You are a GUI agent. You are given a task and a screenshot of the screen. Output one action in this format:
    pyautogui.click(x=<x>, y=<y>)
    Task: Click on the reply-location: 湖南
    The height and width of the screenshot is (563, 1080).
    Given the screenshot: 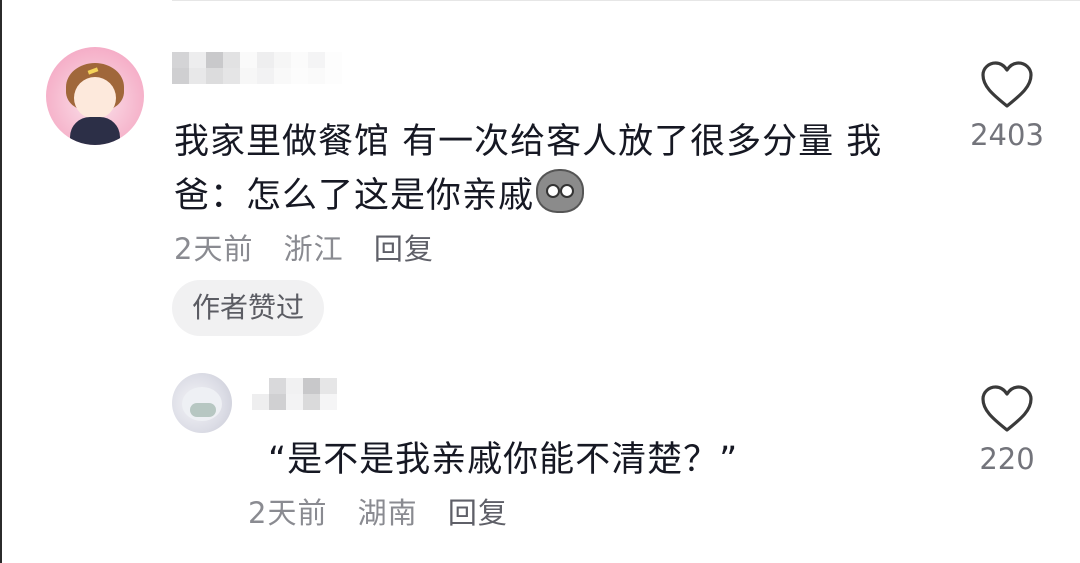 What is the action you would take?
    pyautogui.click(x=387, y=513)
    